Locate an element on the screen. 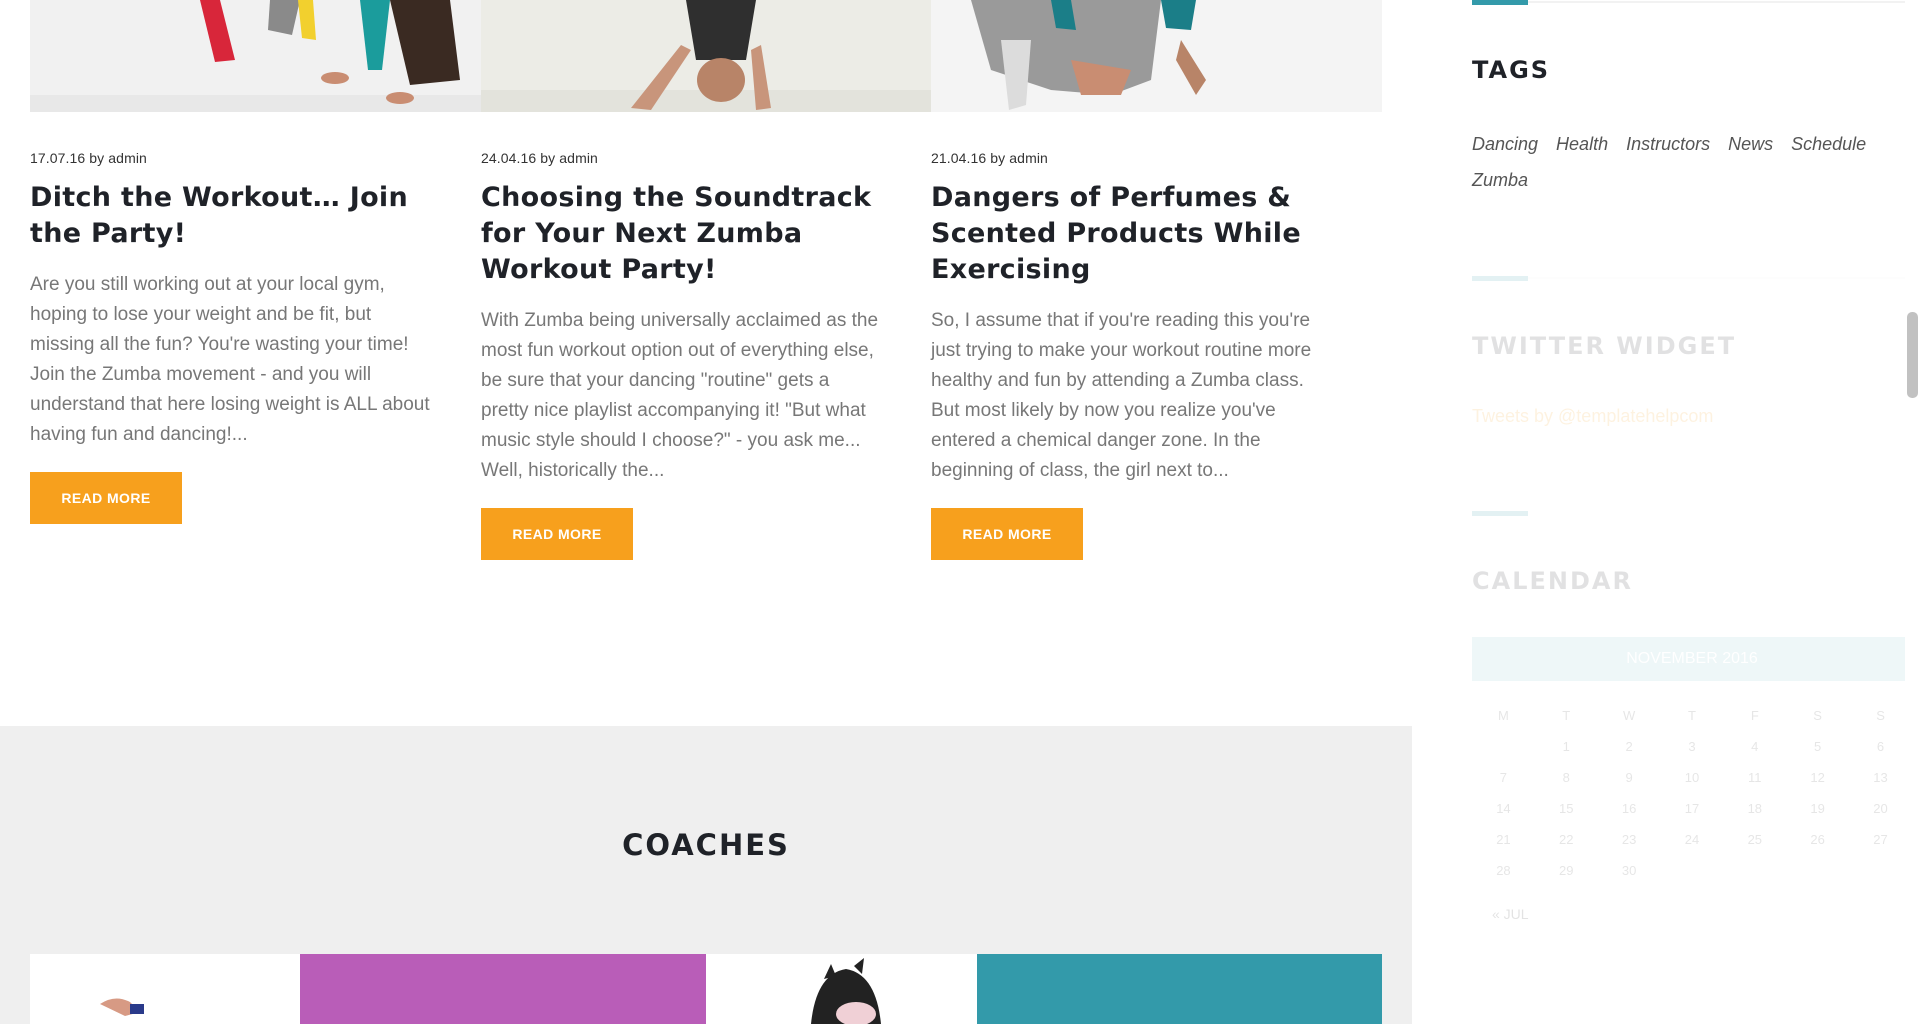  calendar-day: 29 is located at coordinates (1566, 870).